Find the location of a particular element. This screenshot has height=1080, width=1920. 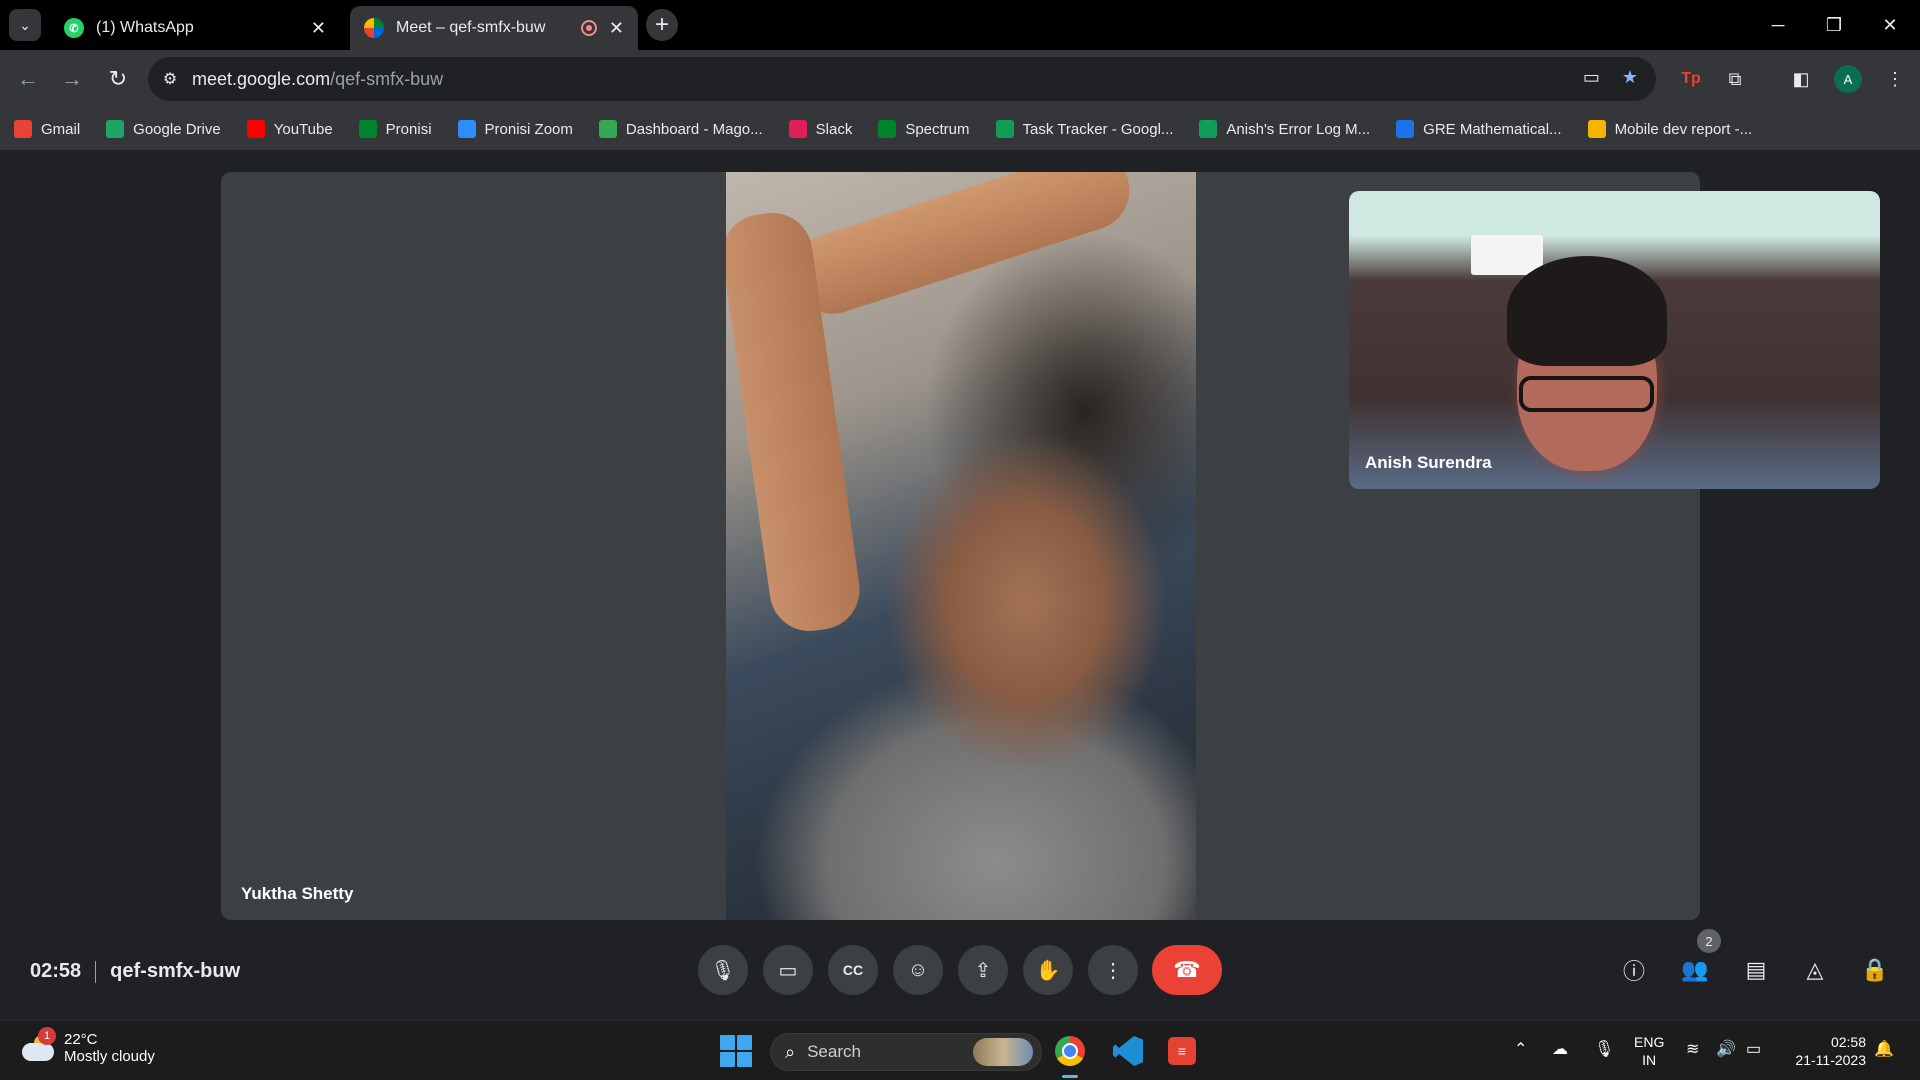

notifications-icon: 🔔 is located at coordinates (1884, 1049).